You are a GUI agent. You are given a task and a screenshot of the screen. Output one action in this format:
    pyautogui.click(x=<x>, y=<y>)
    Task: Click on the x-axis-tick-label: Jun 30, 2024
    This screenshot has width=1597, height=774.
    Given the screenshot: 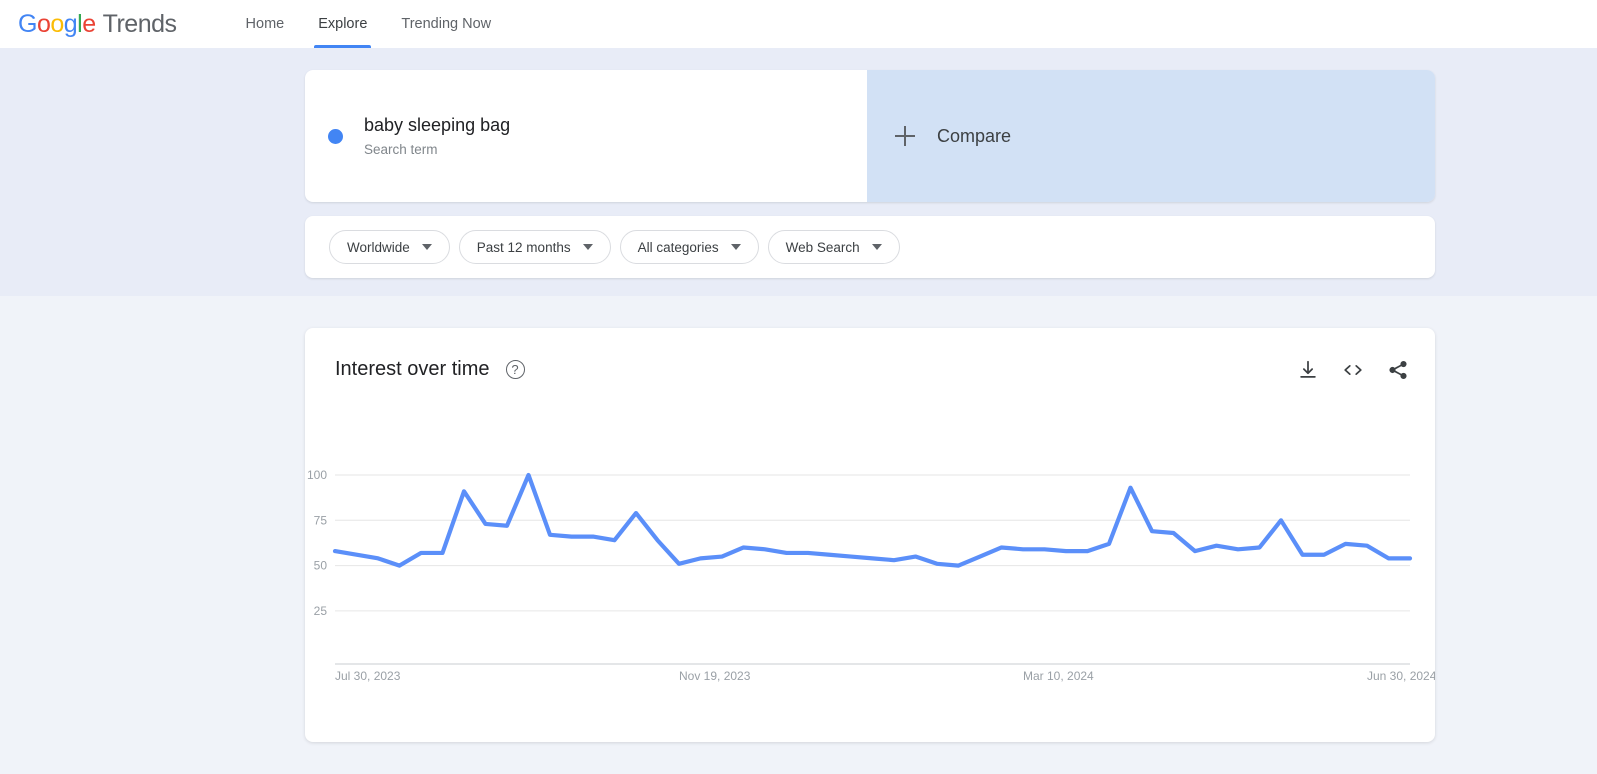 What is the action you would take?
    pyautogui.click(x=1401, y=676)
    